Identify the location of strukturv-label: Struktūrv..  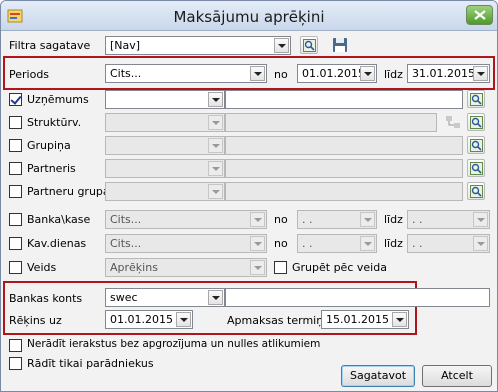
(54, 122).